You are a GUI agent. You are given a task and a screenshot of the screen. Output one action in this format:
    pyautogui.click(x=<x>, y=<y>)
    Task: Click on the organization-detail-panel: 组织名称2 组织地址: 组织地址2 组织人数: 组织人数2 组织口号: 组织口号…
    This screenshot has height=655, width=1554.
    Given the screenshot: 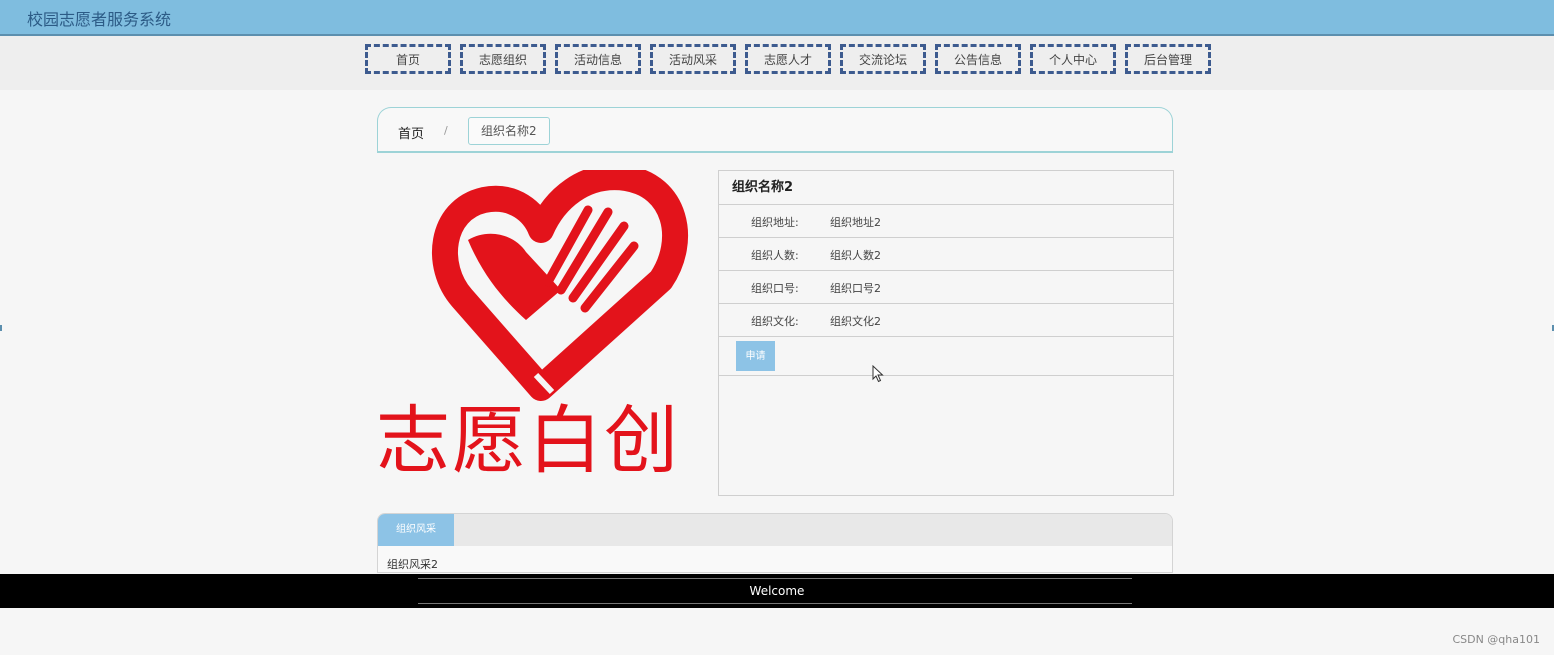 What is the action you would take?
    pyautogui.click(x=946, y=333)
    